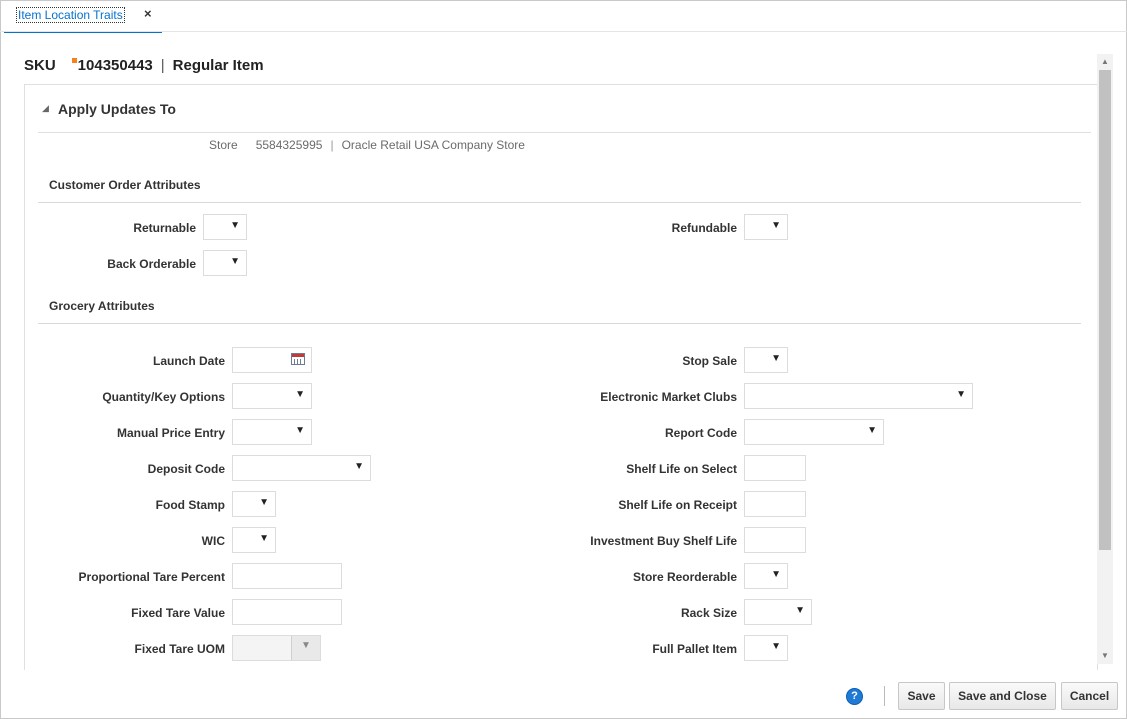  What do you see at coordinates (254, 504) in the screenshot?
I see `food-stamp-select: ▼` at bounding box center [254, 504].